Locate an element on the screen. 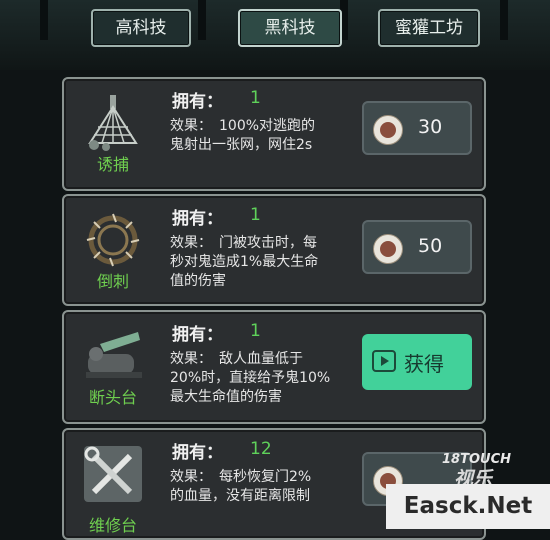  item-name: 维修台 is located at coordinates (112, 525).